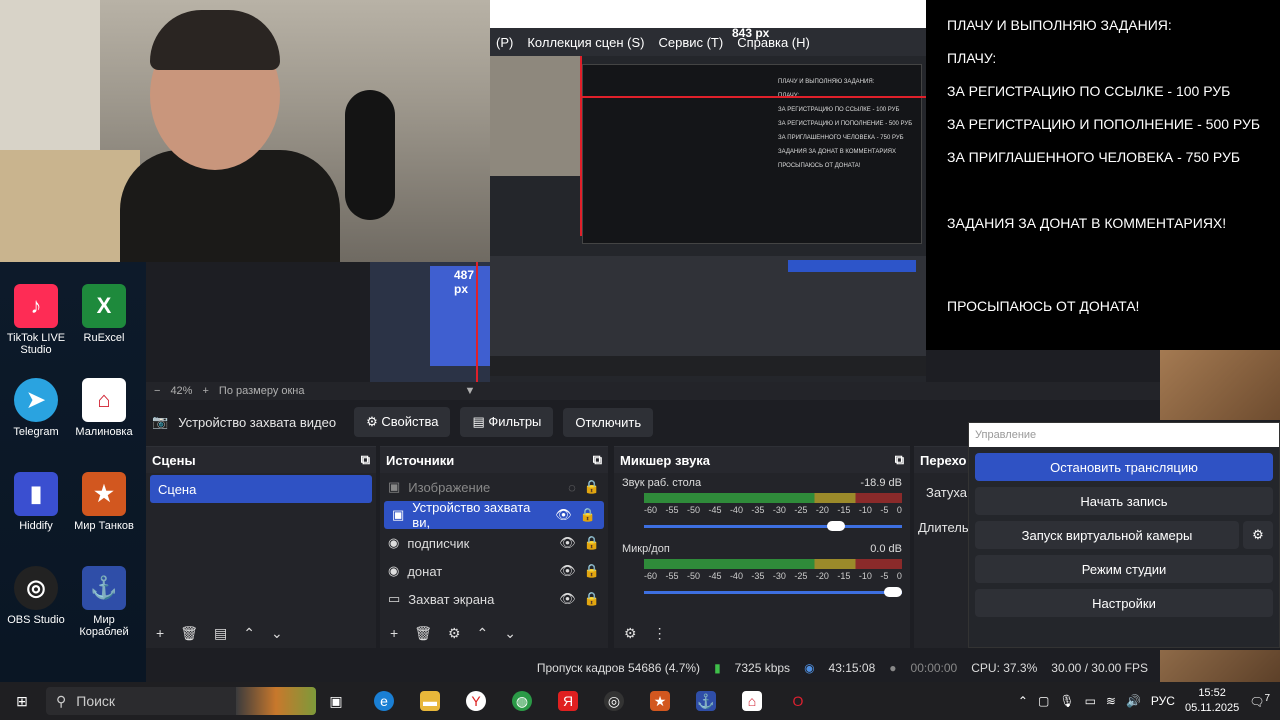 Image resolution: width=1280 pixels, height=720 pixels. What do you see at coordinates (494, 599) in the screenshot?
I see `source-item: ▭ Захват экрана 👁 🔒` at bounding box center [494, 599].